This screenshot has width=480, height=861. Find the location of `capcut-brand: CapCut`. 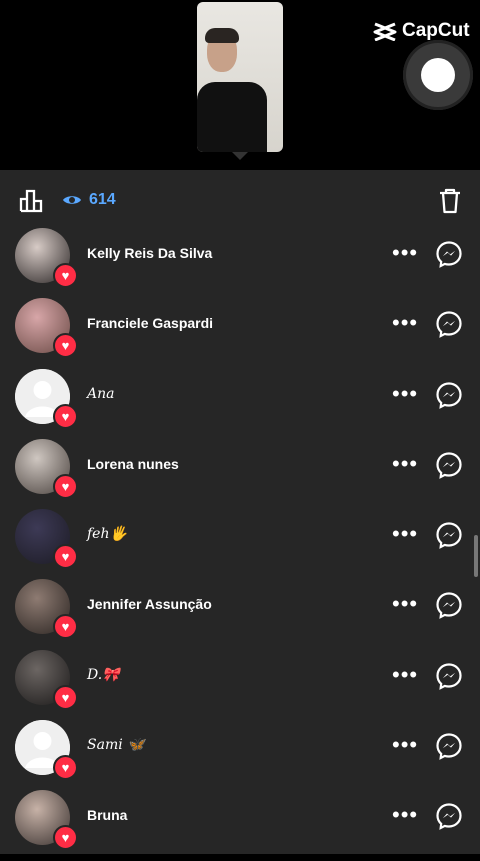

capcut-brand: CapCut is located at coordinates (436, 30).